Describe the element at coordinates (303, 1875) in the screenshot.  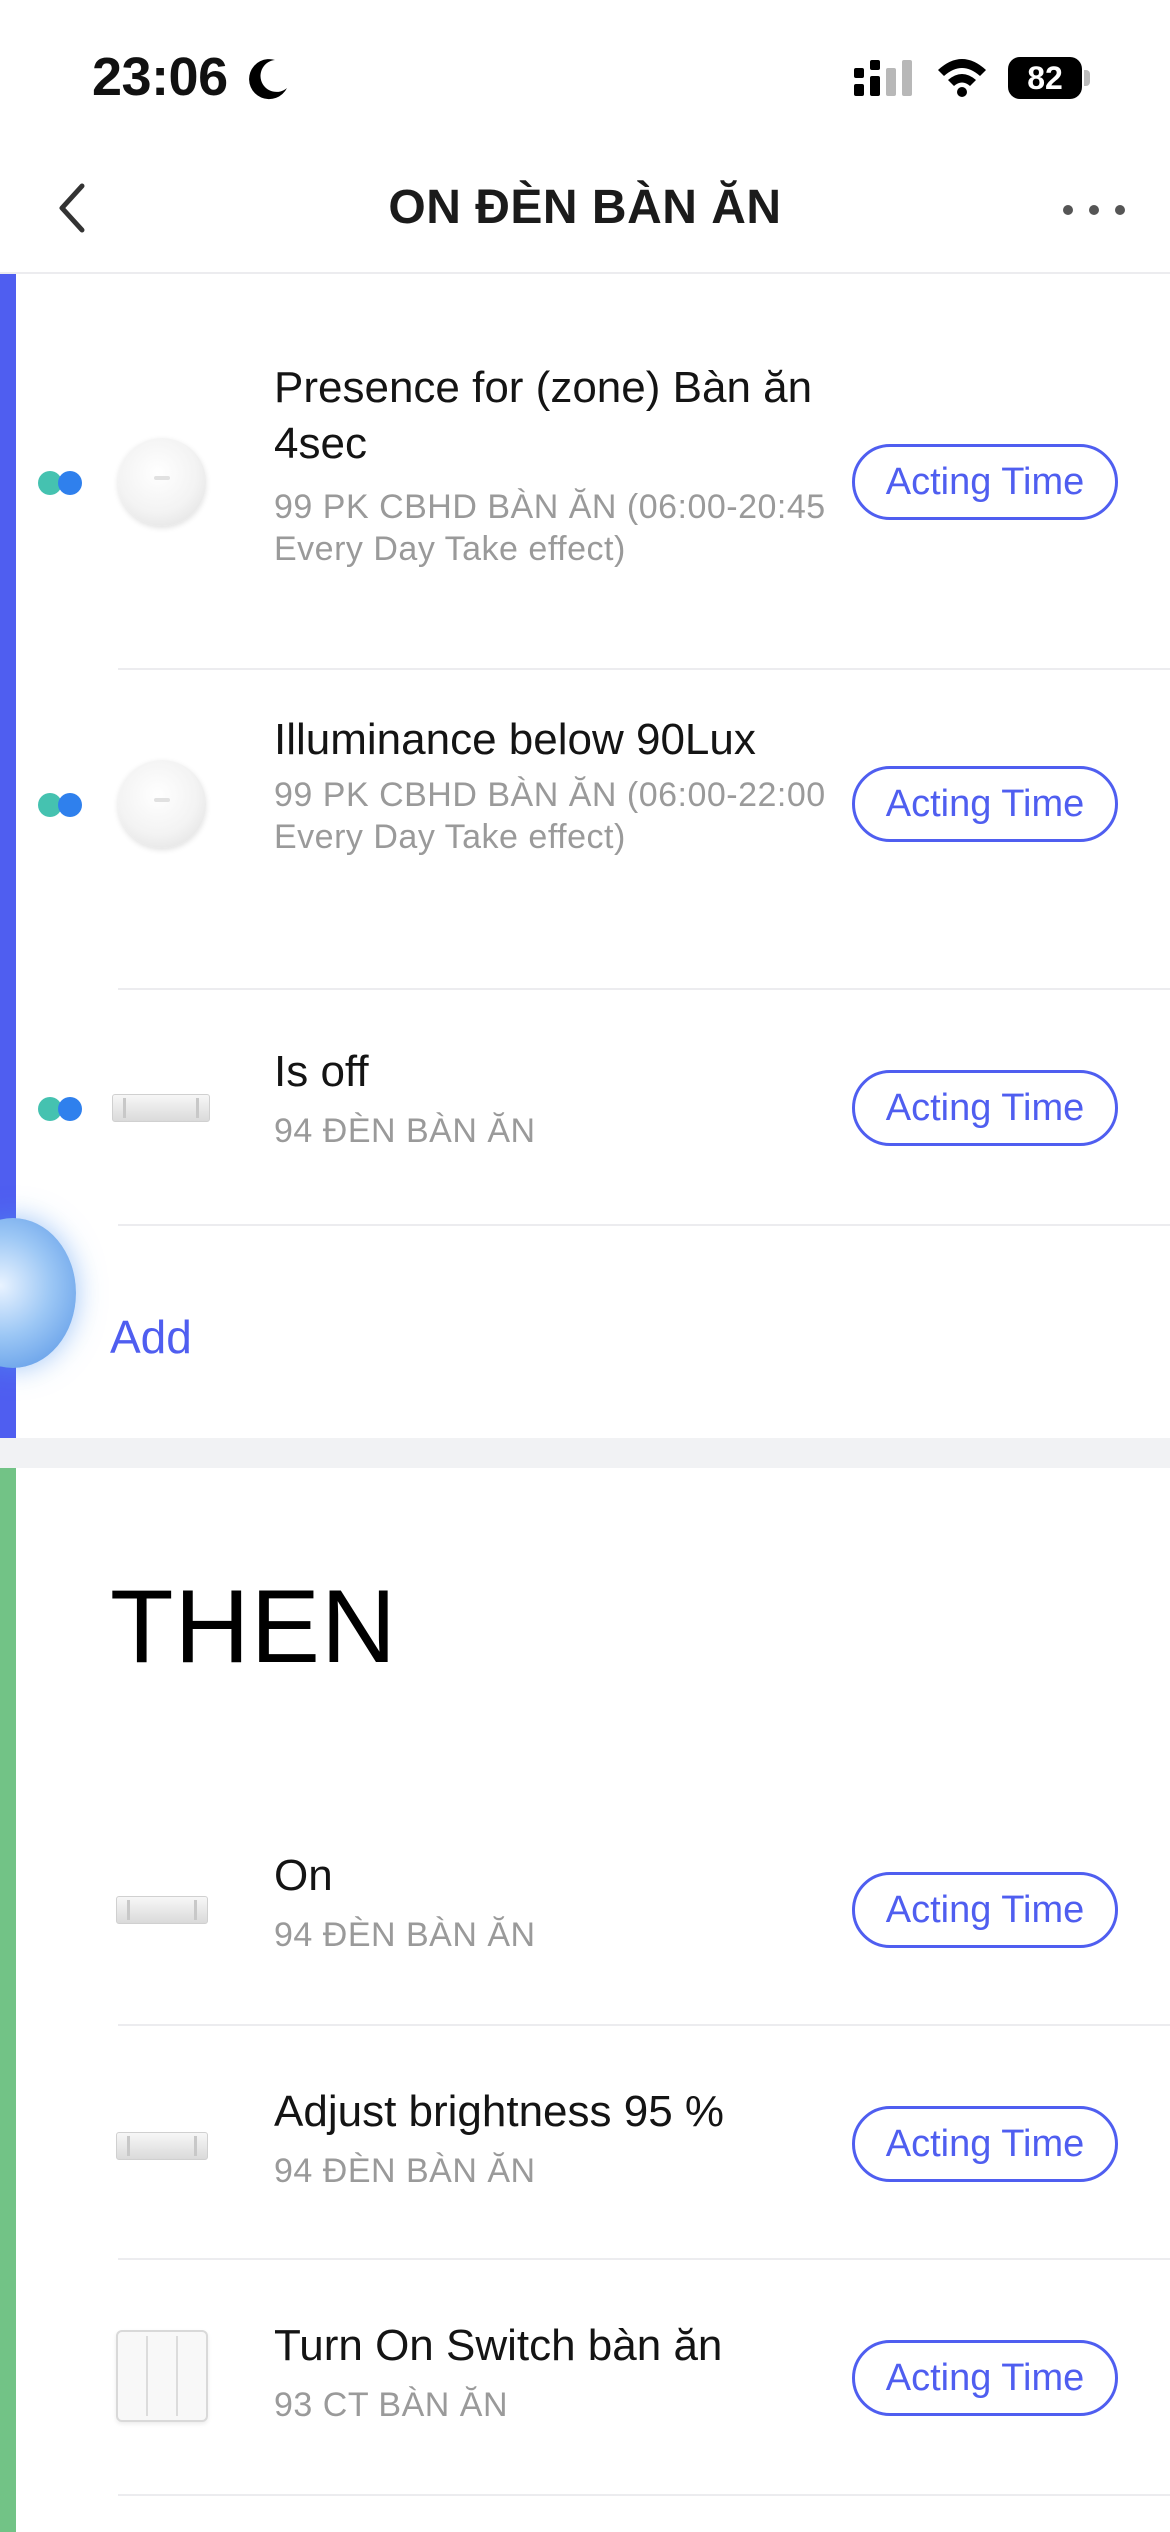
I see `action-title: On` at that location.